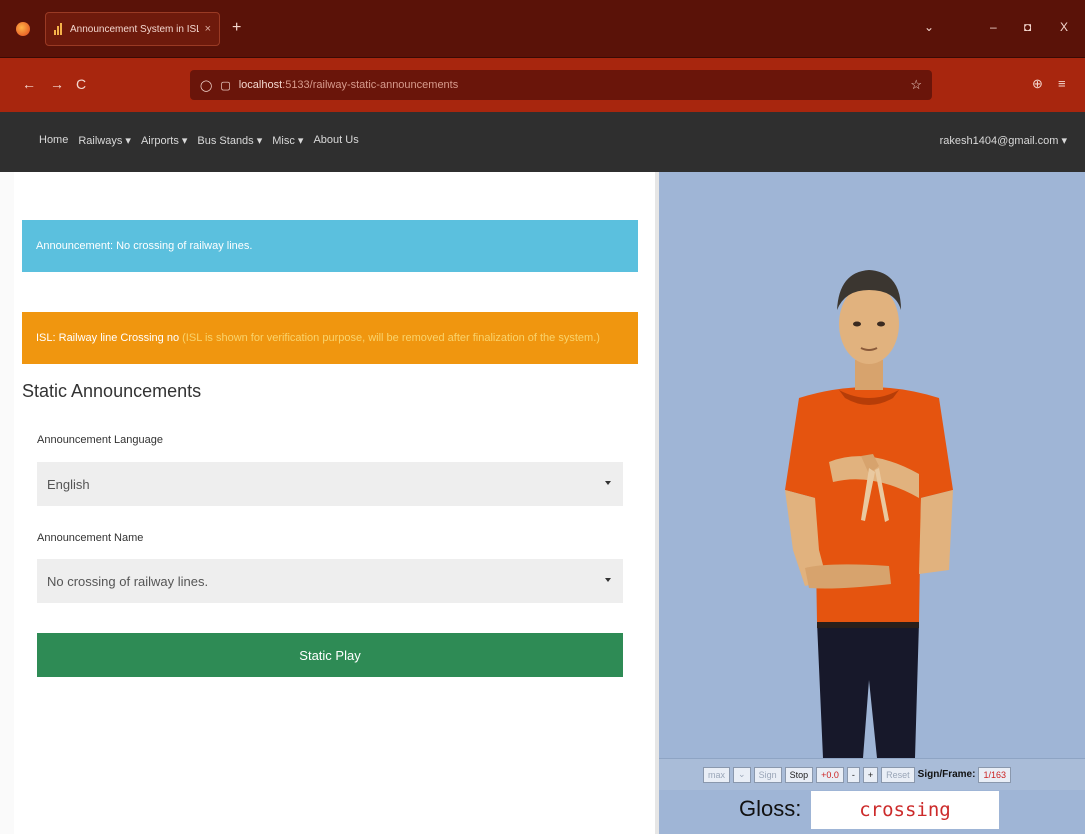  Describe the element at coordinates (929, 27) in the screenshot. I see `tab-list-dropdown-icon: ⌄` at that location.